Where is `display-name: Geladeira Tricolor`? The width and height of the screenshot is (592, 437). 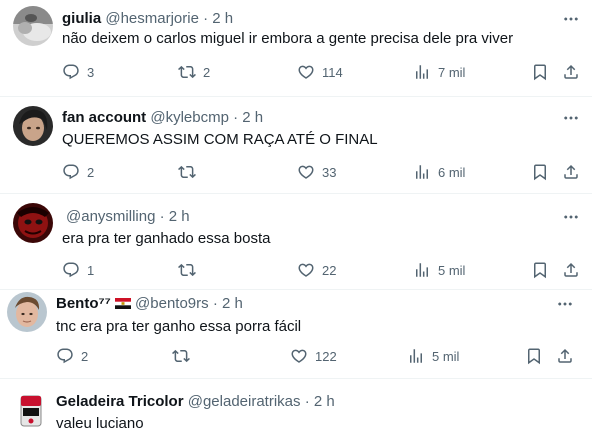 display-name: Geladeira Tricolor is located at coordinates (120, 401).